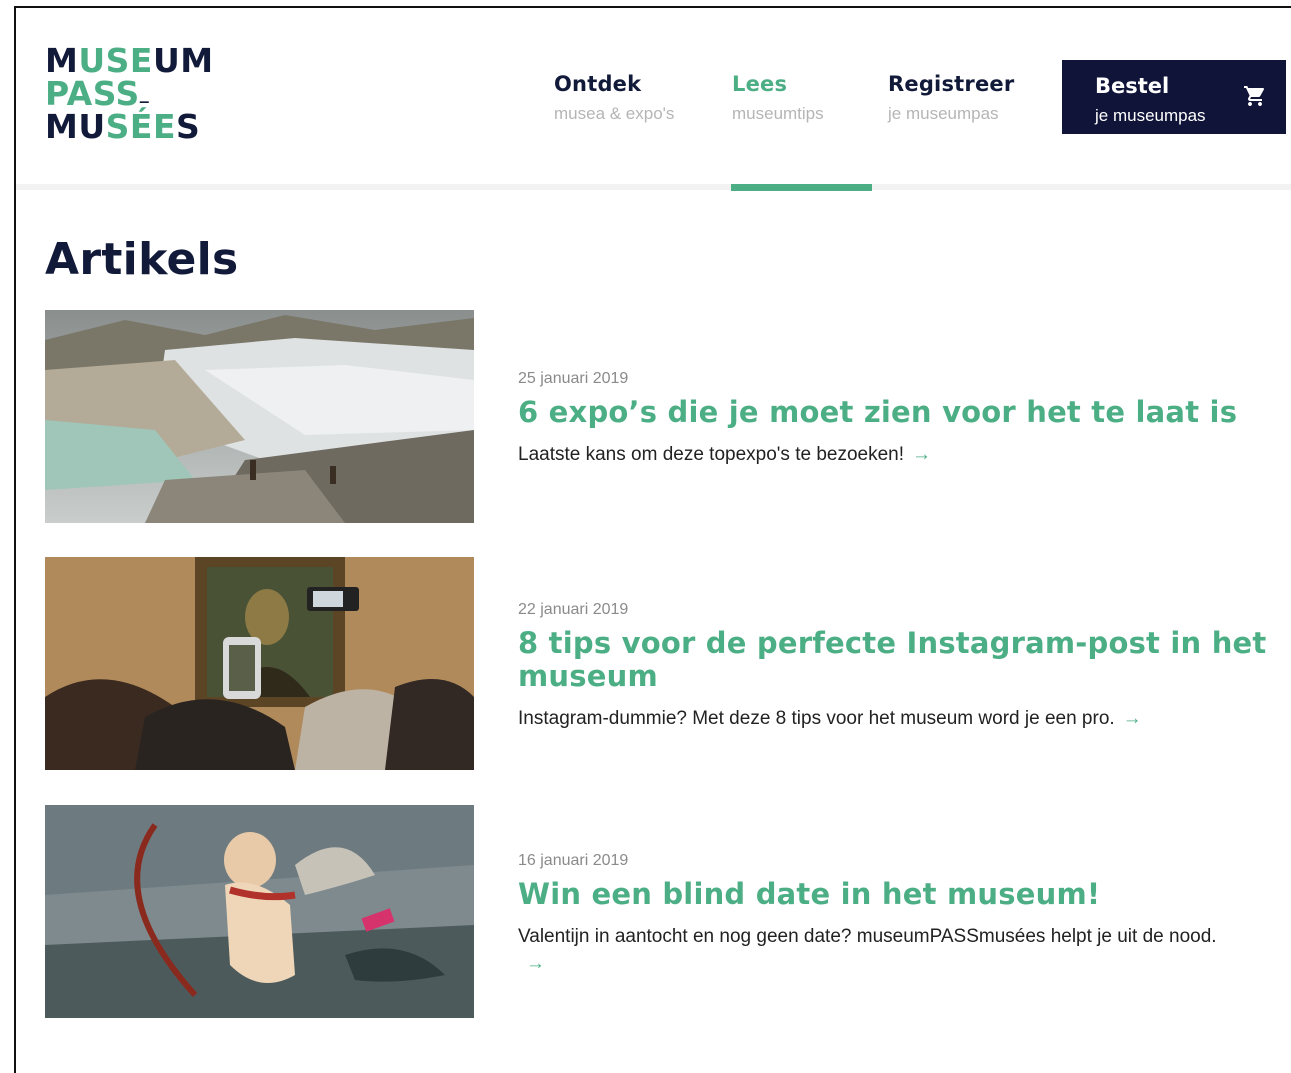 The width and height of the screenshot is (1291, 1073). What do you see at coordinates (898, 894) in the screenshot?
I see `article-title: Win een blind date in het museum!` at bounding box center [898, 894].